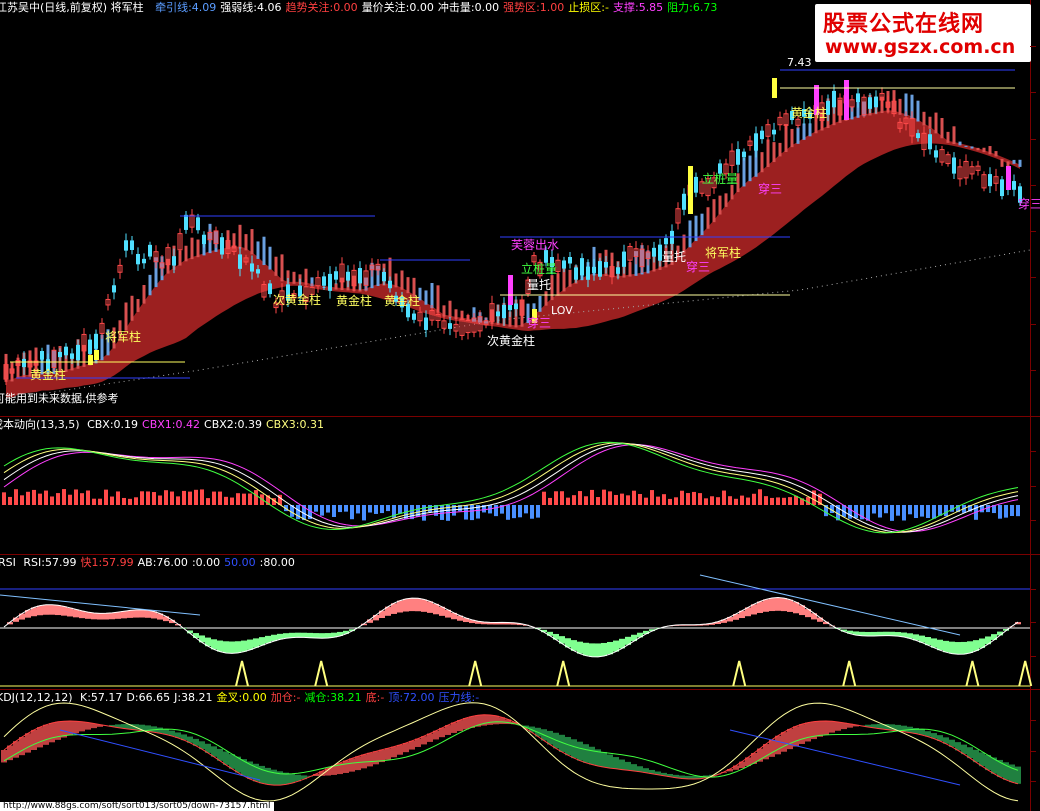  What do you see at coordinates (539, 269) in the screenshot?
I see `signal-label: 立桩量` at bounding box center [539, 269].